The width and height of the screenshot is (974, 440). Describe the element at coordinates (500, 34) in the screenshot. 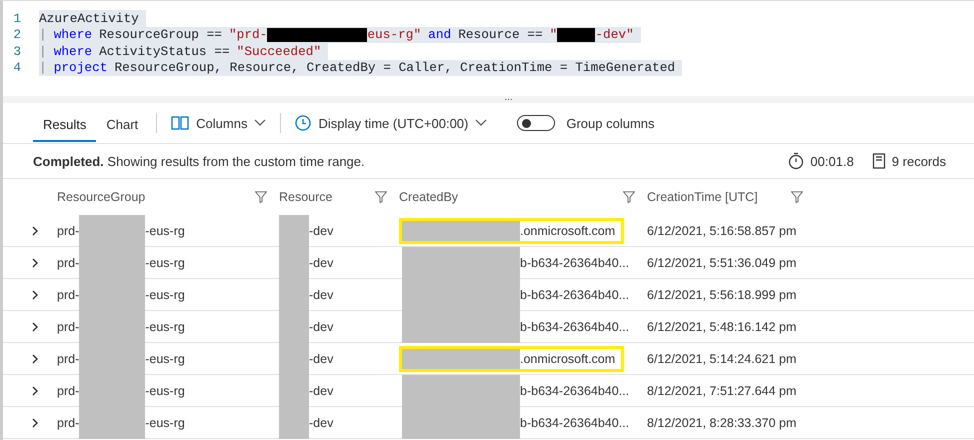

I see `code-text: Resource ==` at that location.